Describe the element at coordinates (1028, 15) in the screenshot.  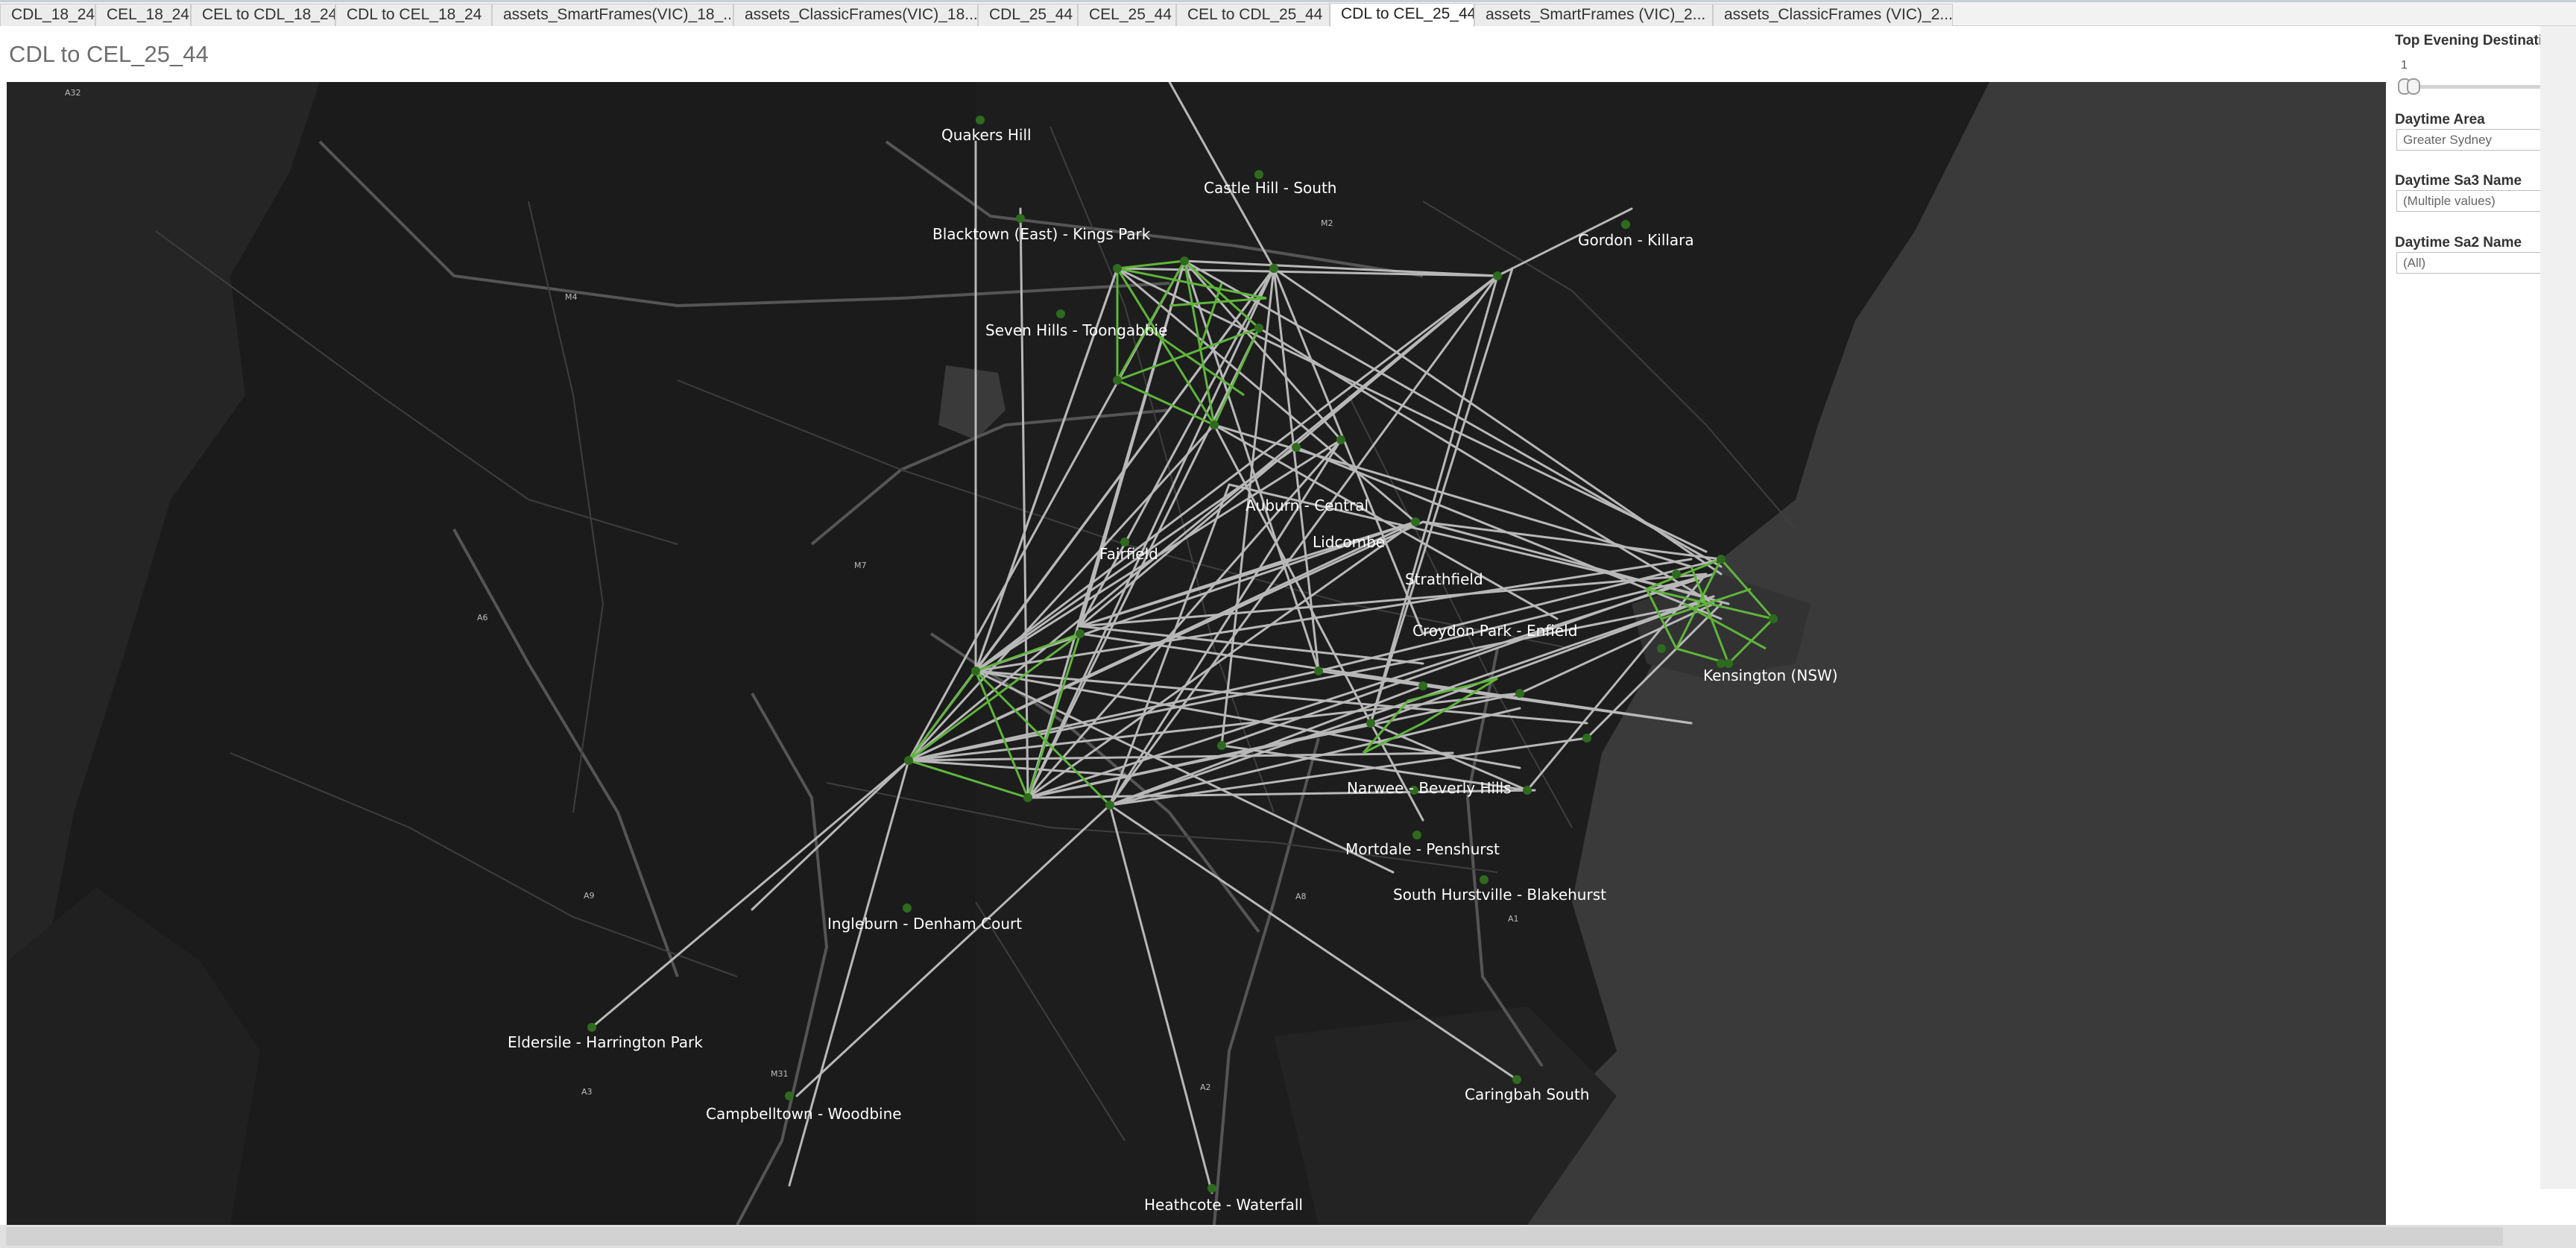
I see `tab-cdl-25-44: CDL_25_44` at that location.